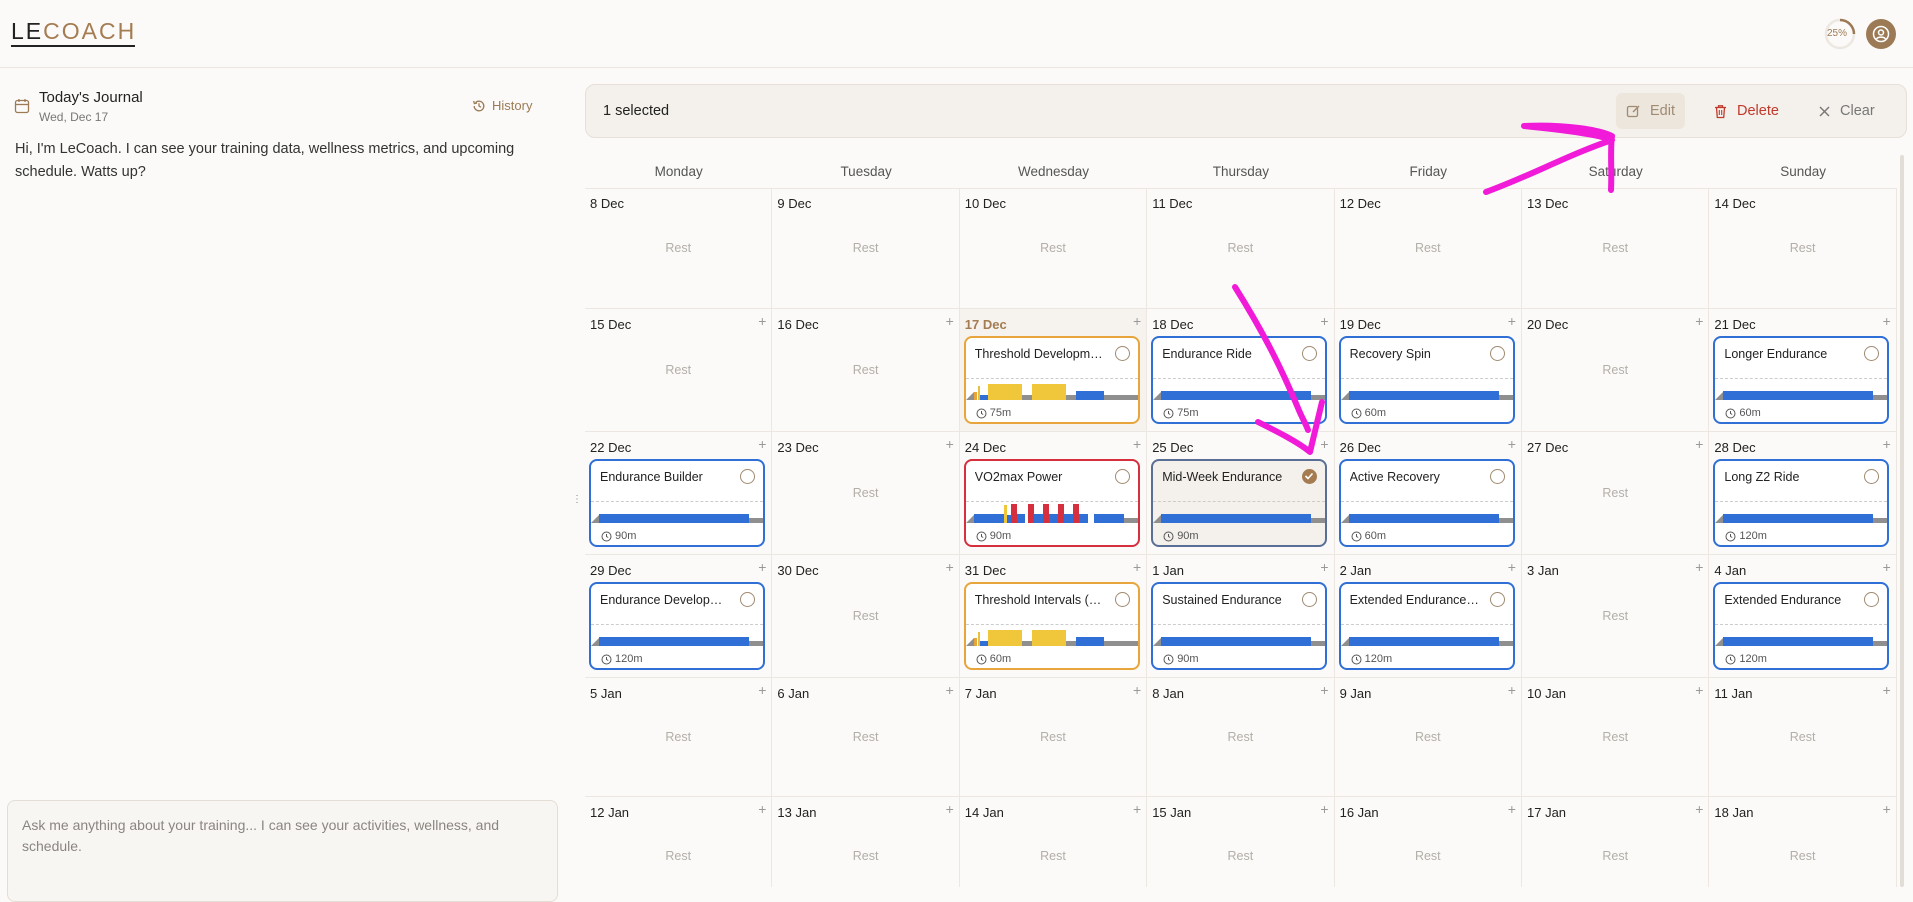  Describe the element at coordinates (1053, 737) in the screenshot. I see `day-cell: 7 Jan + Rest` at that location.